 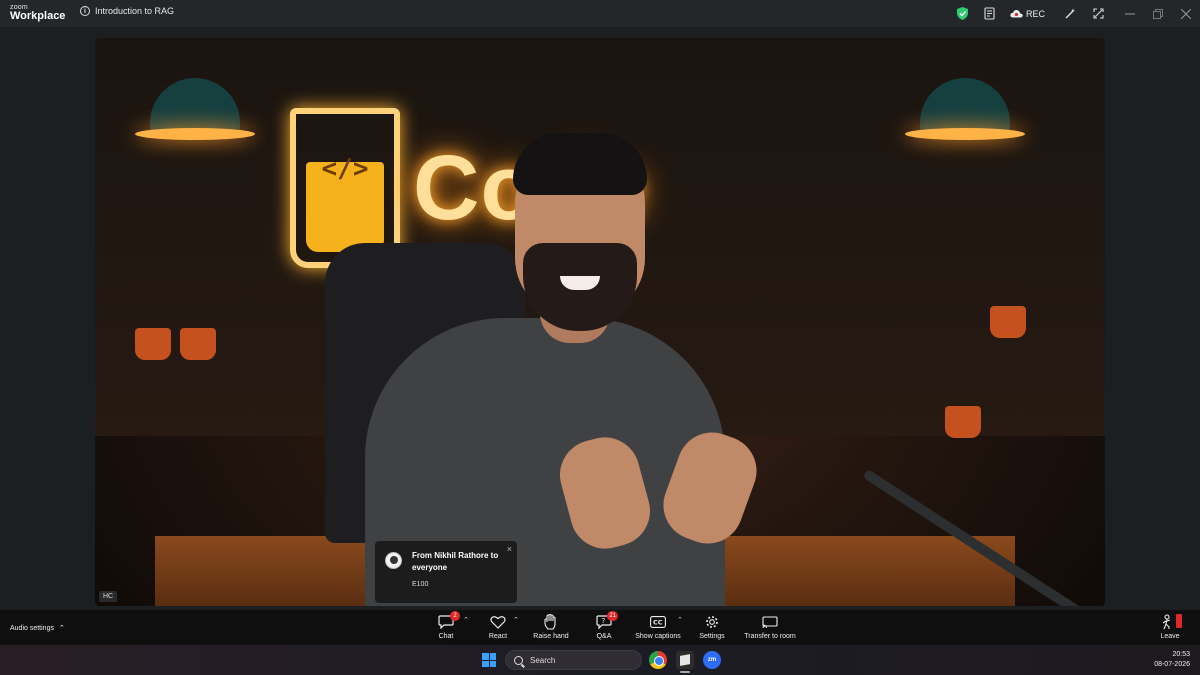 I want to click on notes-icon, so click(x=990, y=13).